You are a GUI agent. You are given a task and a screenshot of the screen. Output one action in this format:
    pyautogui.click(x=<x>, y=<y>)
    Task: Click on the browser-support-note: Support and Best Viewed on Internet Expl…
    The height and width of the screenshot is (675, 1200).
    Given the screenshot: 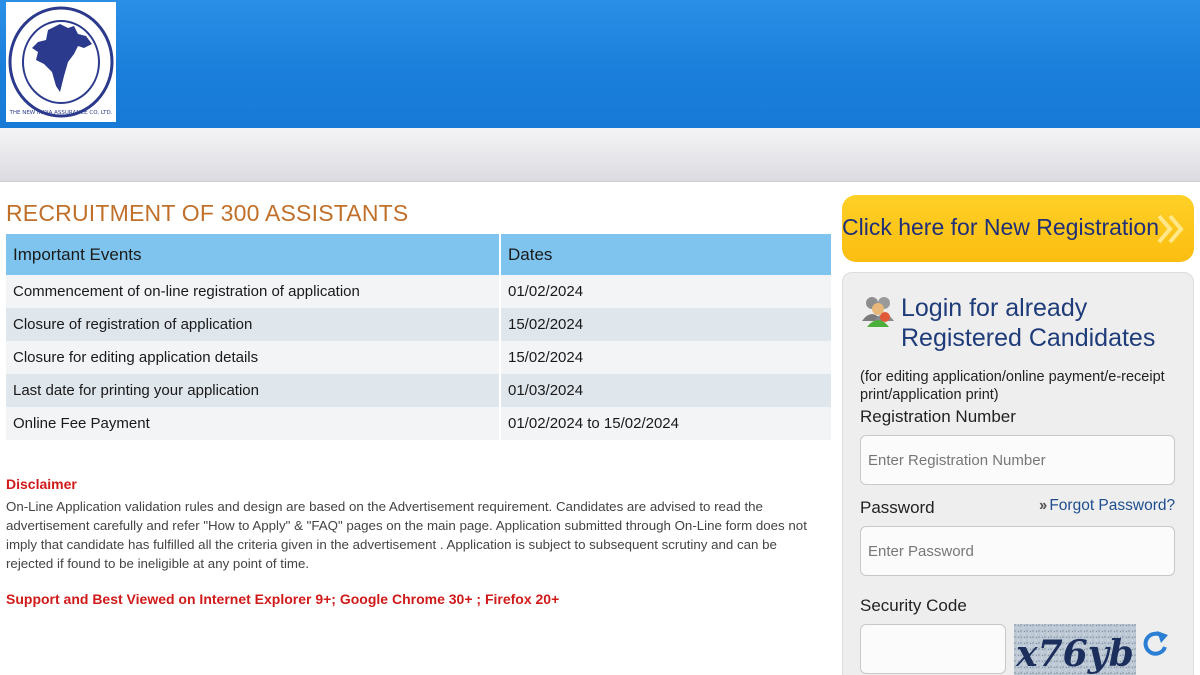 What is the action you would take?
    pyautogui.click(x=283, y=599)
    